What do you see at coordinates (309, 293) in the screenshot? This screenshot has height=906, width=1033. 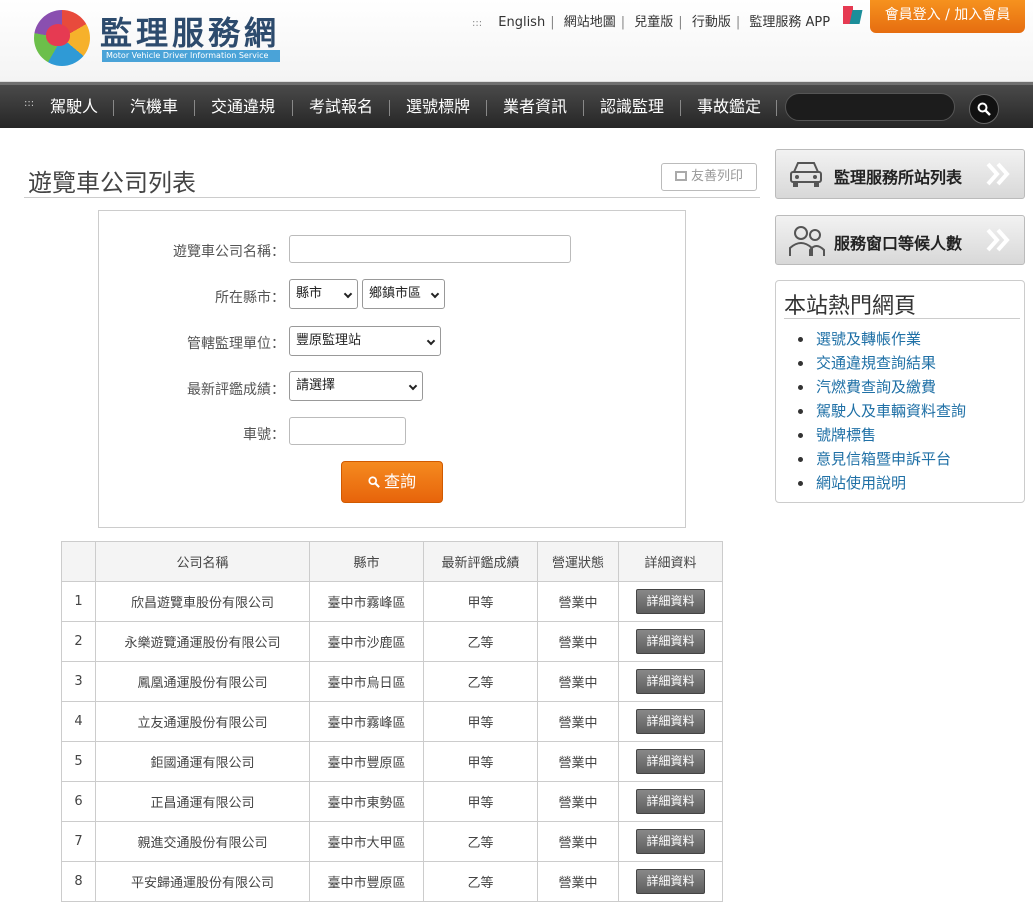 I see `county-select-value: 縣市` at bounding box center [309, 293].